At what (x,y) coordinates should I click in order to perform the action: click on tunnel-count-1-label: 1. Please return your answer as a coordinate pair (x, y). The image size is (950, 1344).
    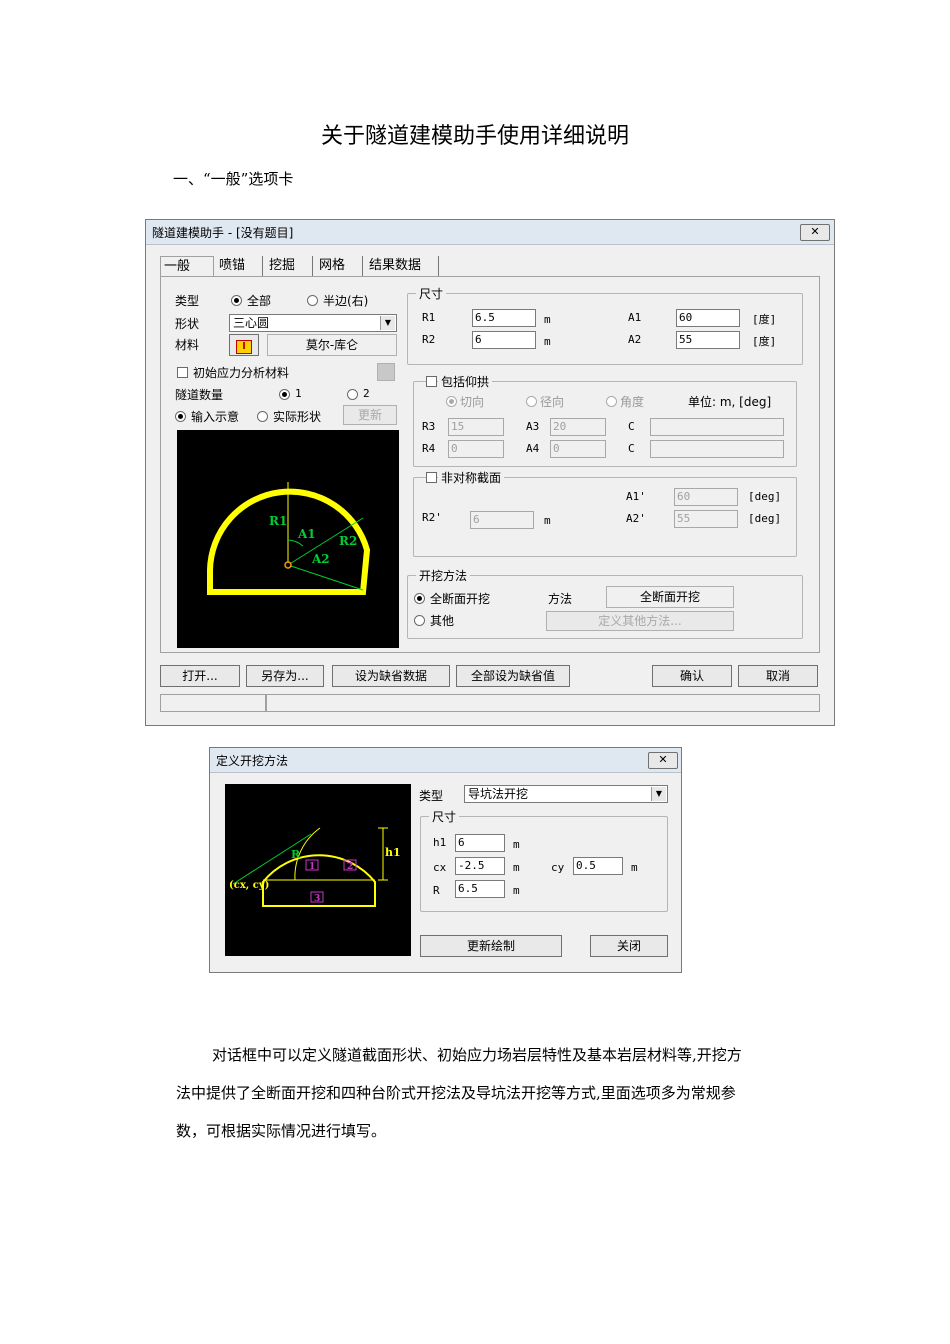
    Looking at the image, I should click on (298, 393).